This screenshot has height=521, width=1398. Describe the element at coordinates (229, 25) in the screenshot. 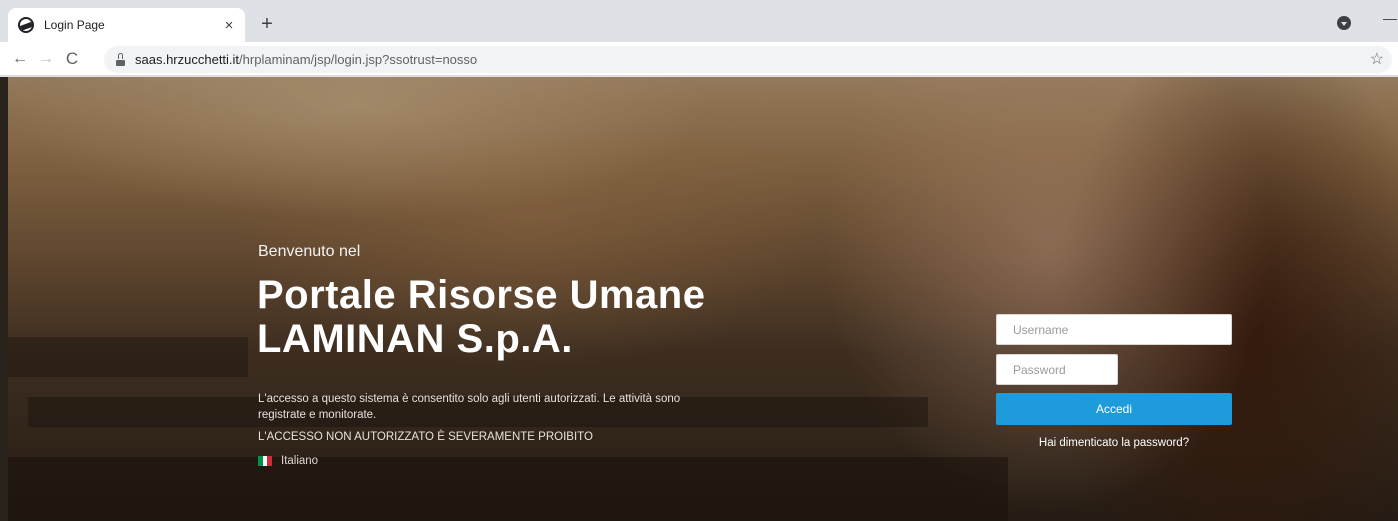

I see `tab-close-icon: ×` at that location.